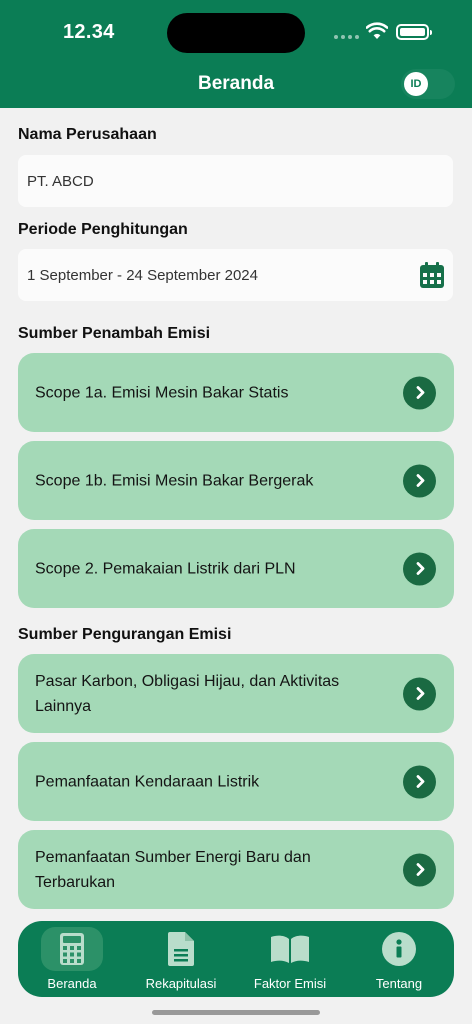  I want to click on tab-beranda: Beranda, so click(72, 960).